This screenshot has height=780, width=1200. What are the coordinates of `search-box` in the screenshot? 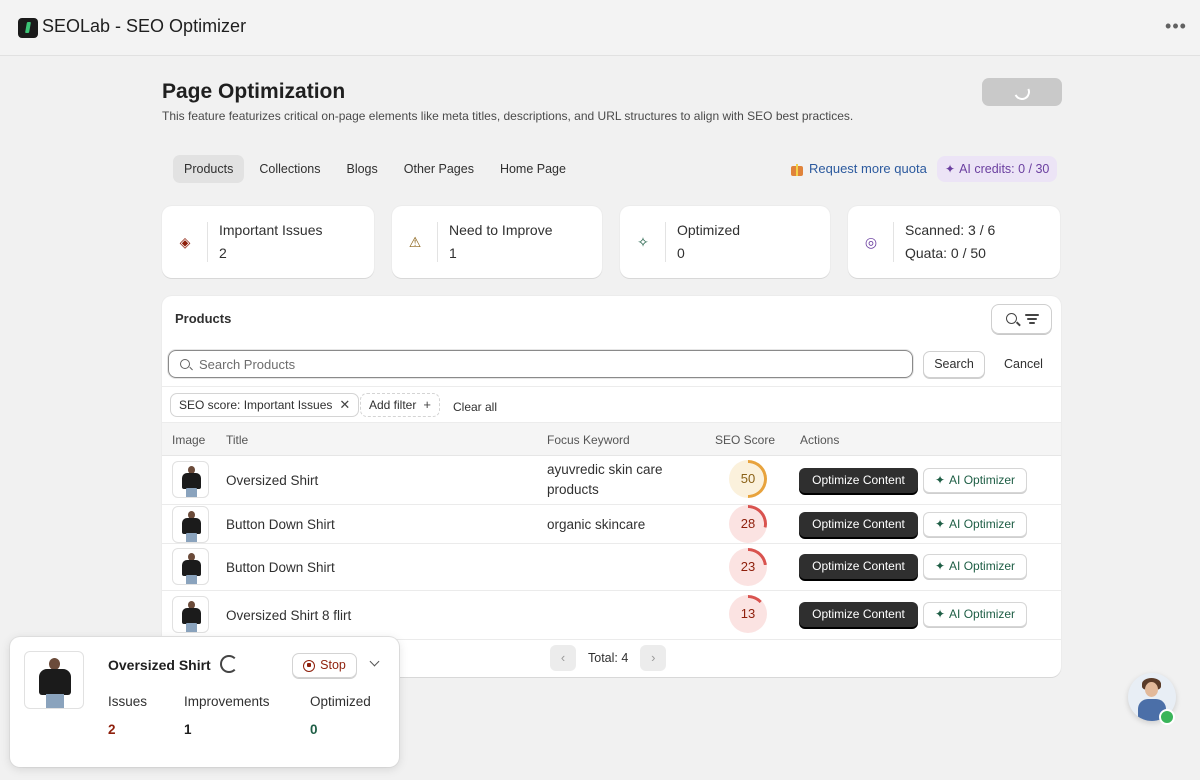 It's located at (540, 364).